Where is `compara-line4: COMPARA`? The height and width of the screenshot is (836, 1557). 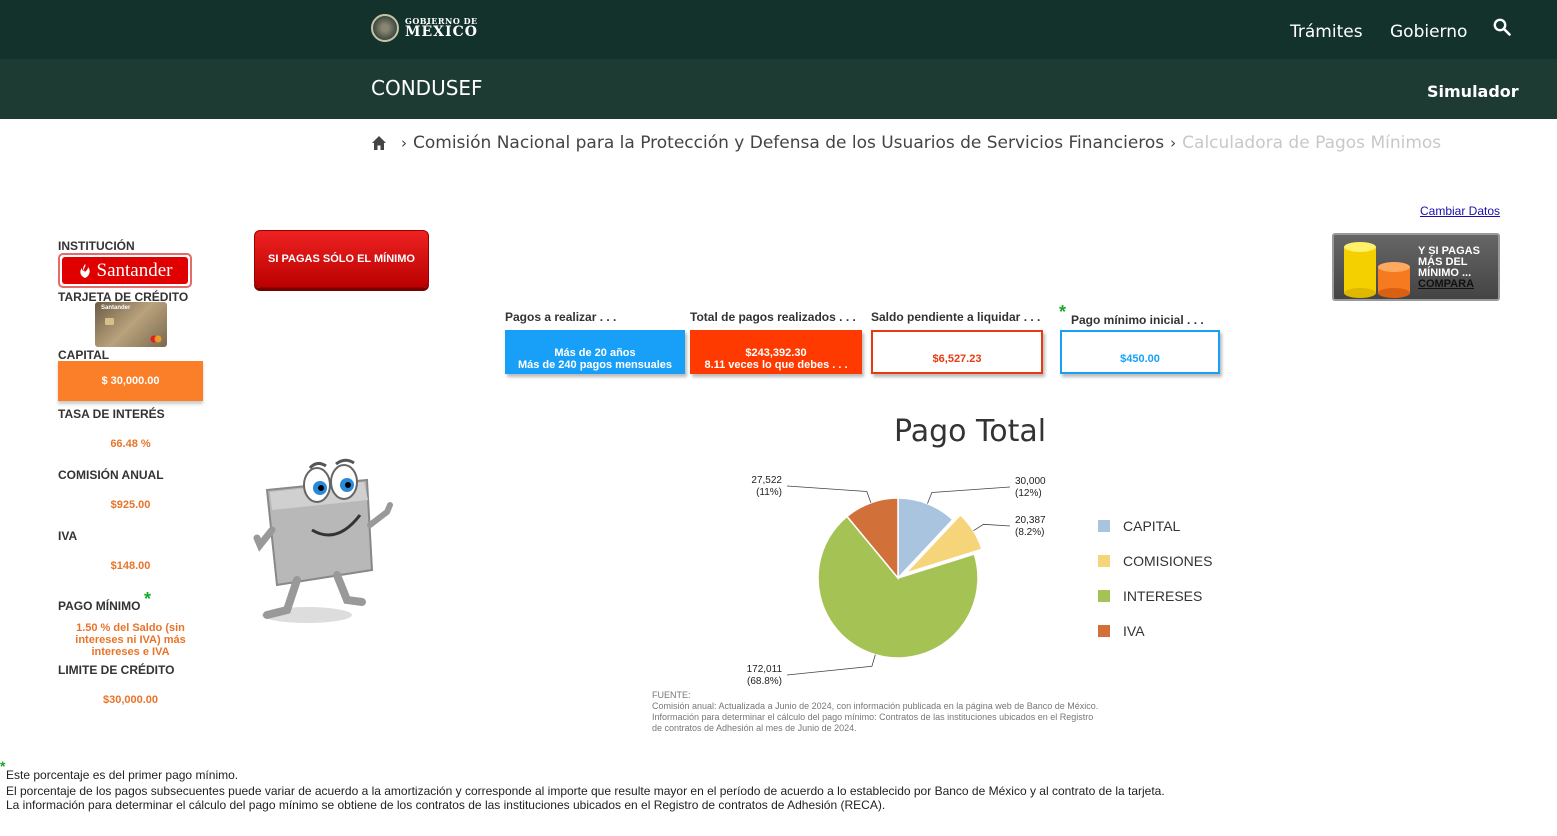 compara-line4: COMPARA is located at coordinates (1446, 284).